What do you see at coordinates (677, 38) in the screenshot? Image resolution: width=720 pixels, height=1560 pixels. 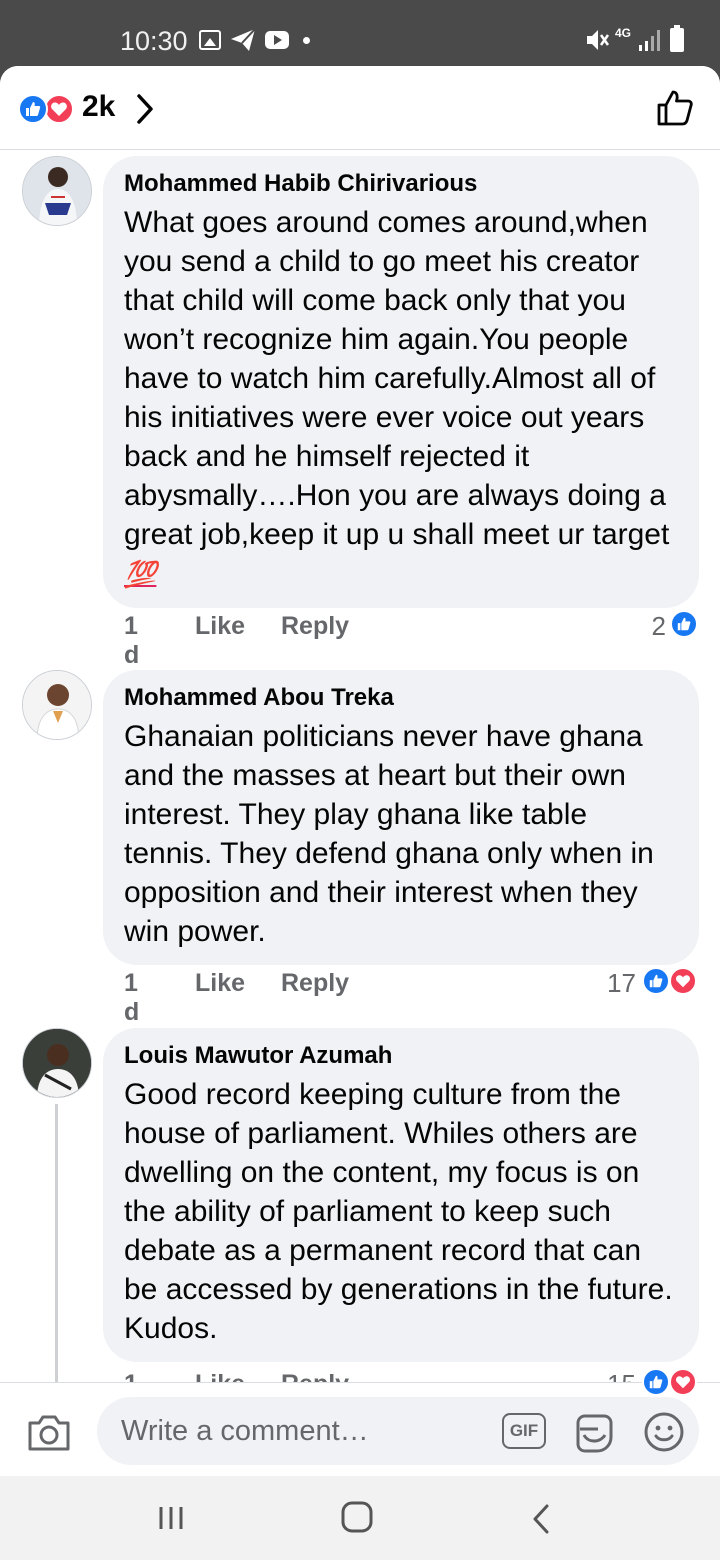 I see `battery-icon` at bounding box center [677, 38].